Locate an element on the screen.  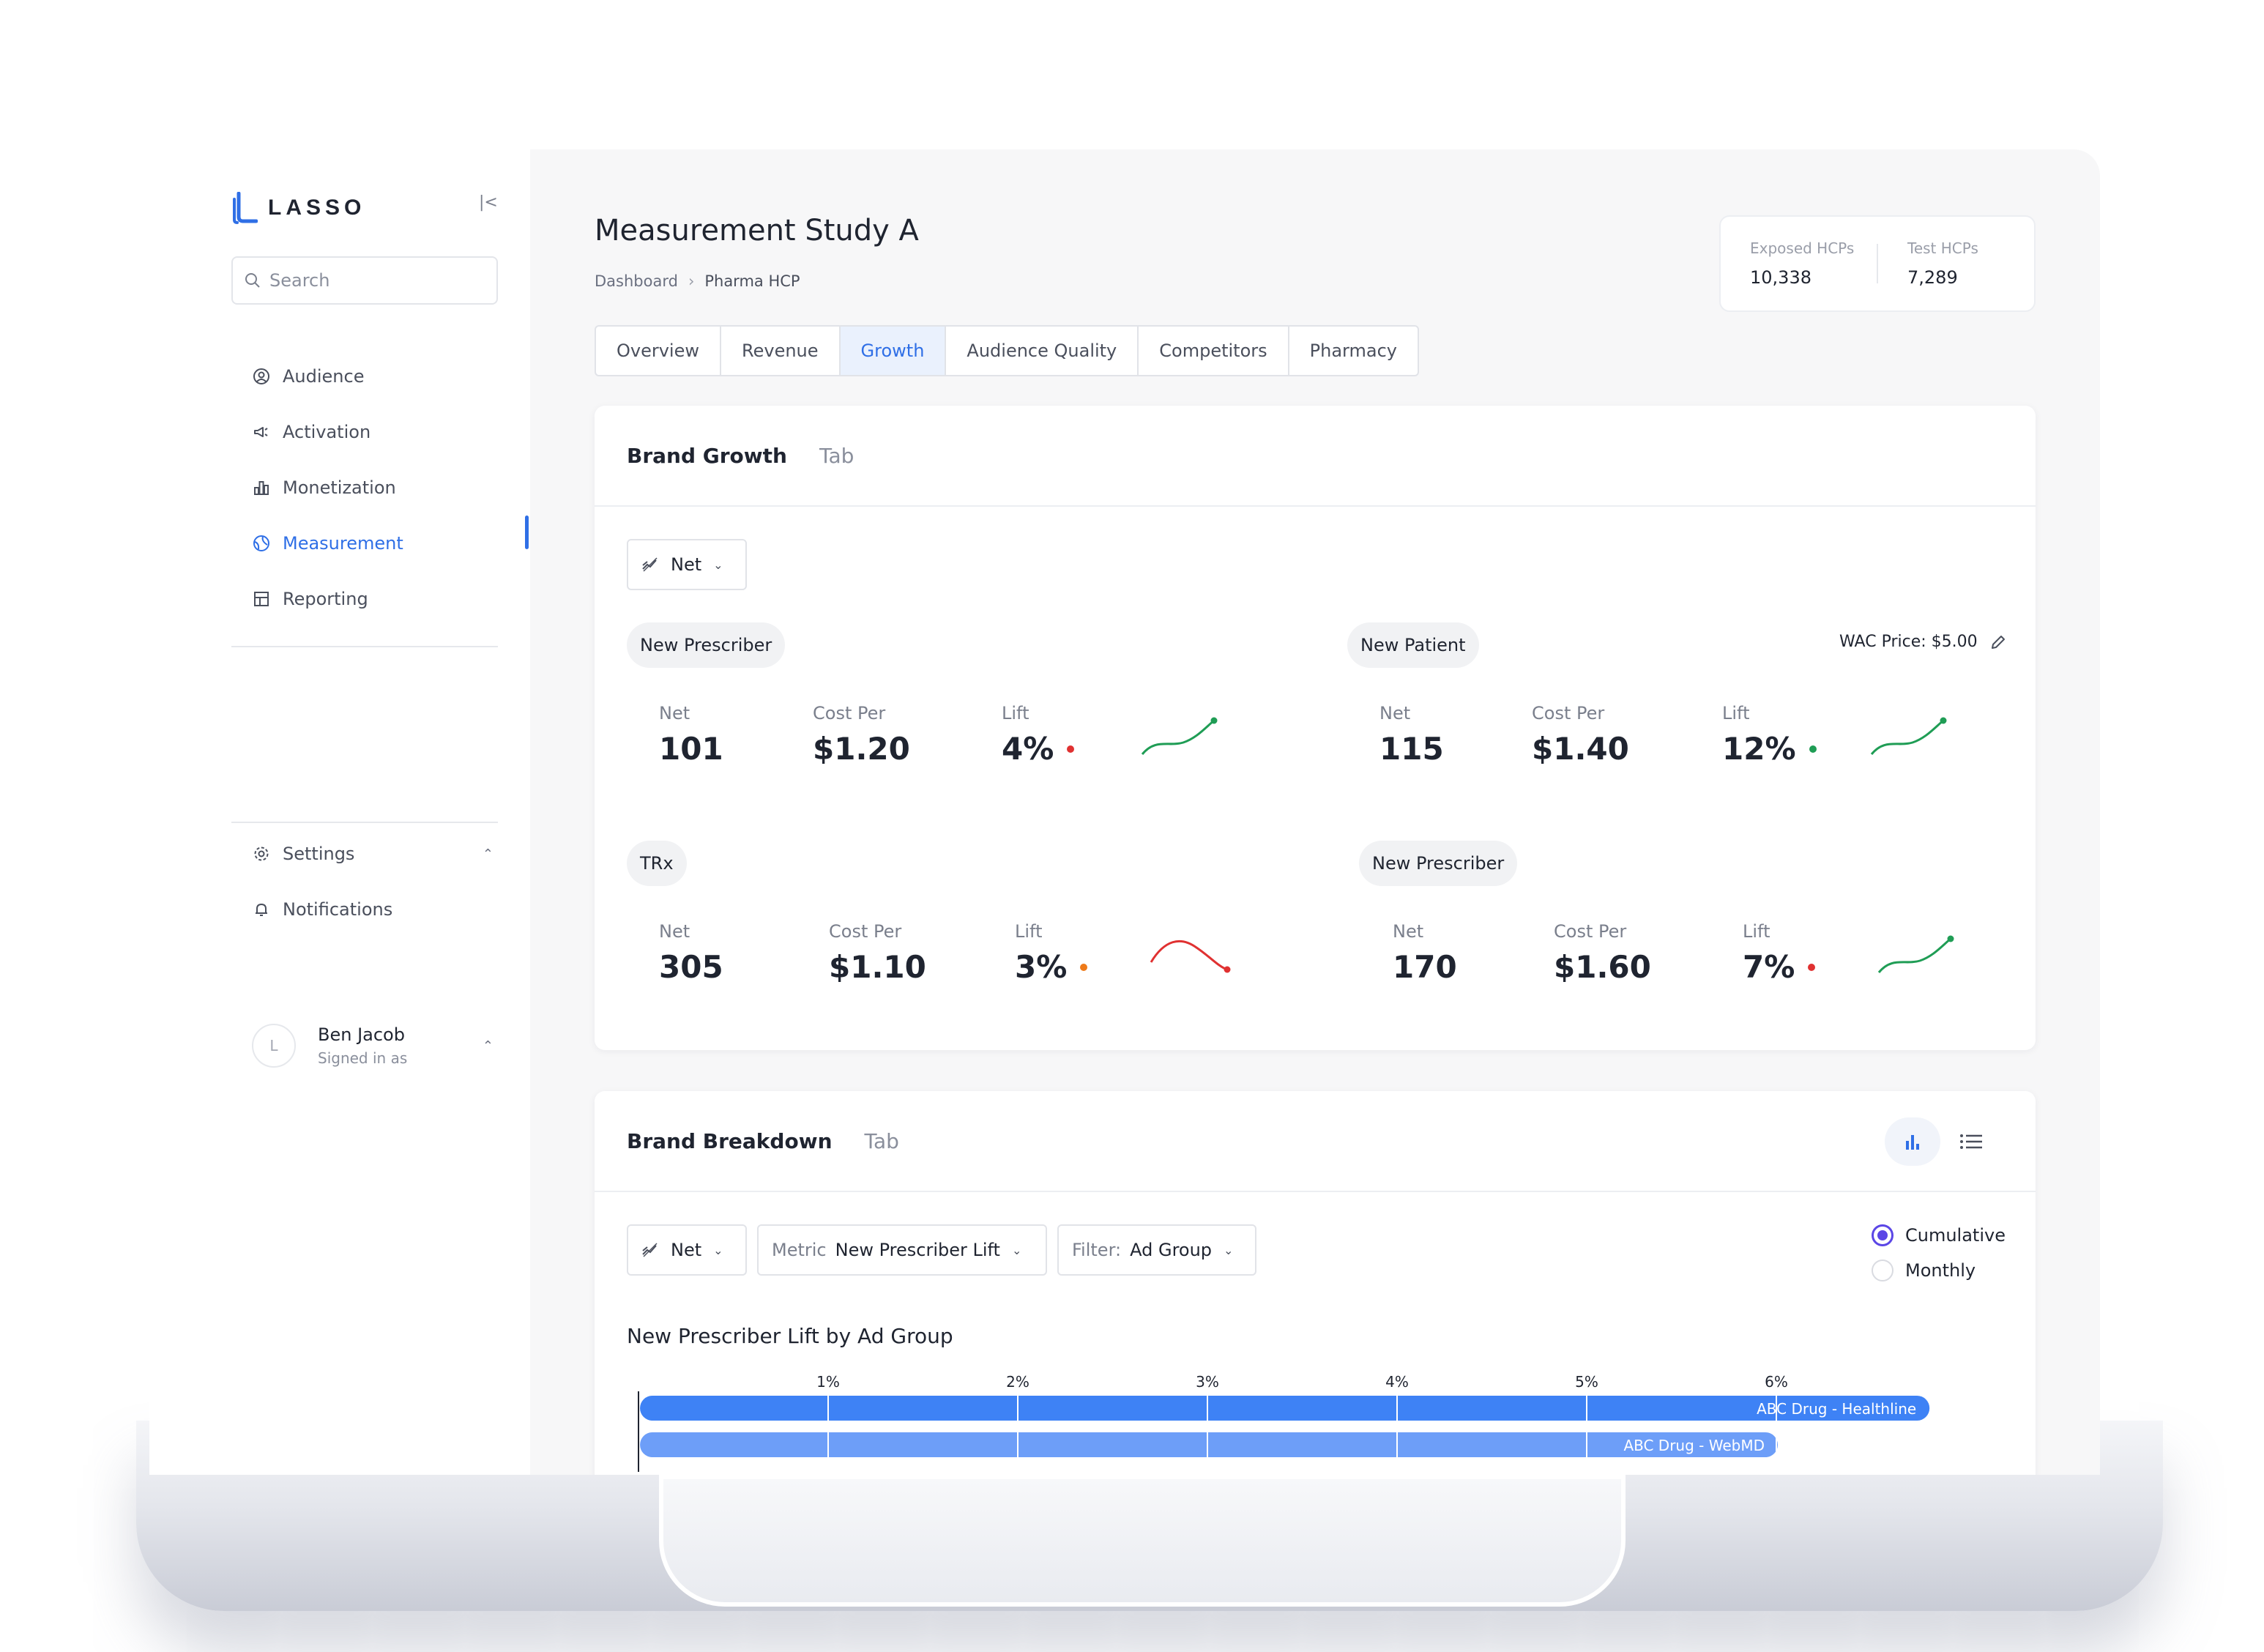
lift-value: 4% is located at coordinates (1028, 749).